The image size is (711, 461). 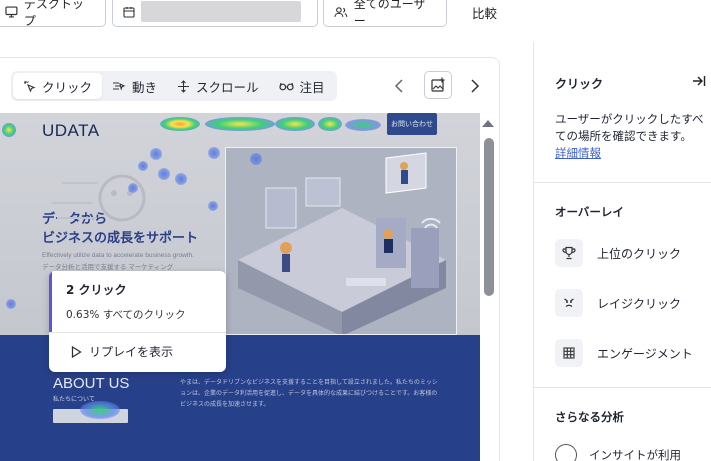 What do you see at coordinates (389, 14) in the screenshot?
I see `users-label: 全てのユーザー` at bounding box center [389, 14].